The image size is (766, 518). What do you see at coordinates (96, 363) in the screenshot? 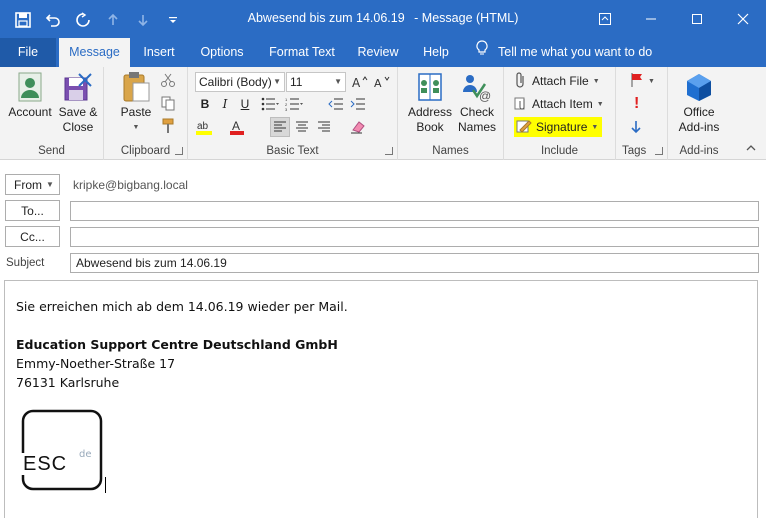
I see `signature-street: Emmy-Noether-Straße 17` at bounding box center [96, 363].